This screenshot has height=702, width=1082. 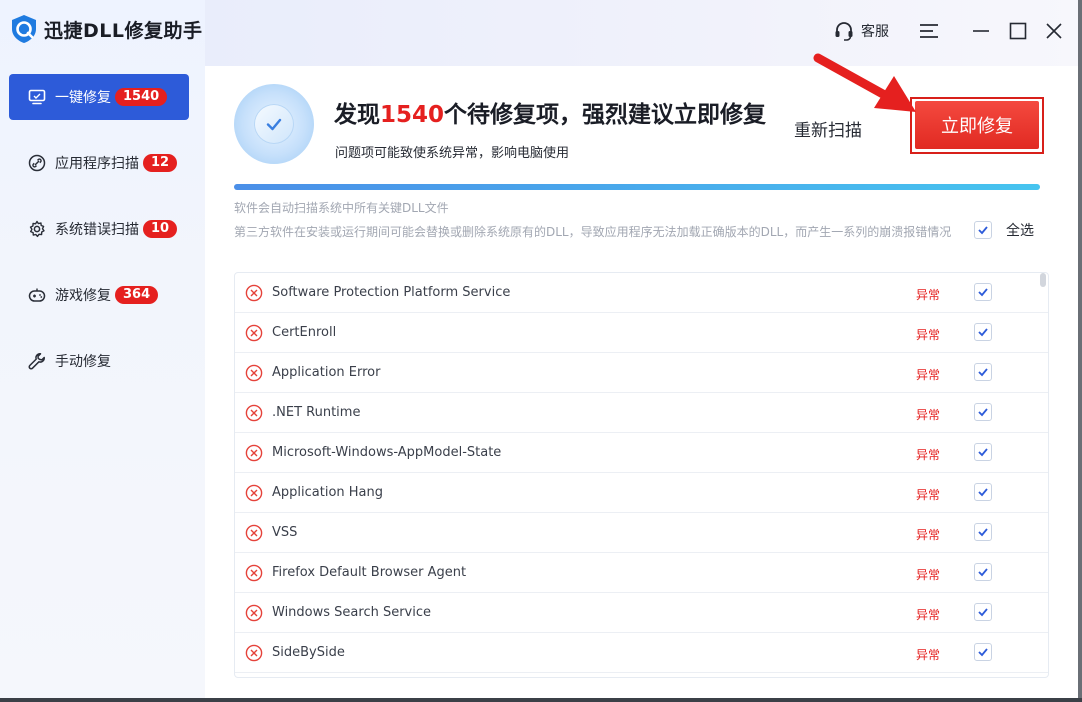 I want to click on item-name: Application Hang, so click(x=328, y=492).